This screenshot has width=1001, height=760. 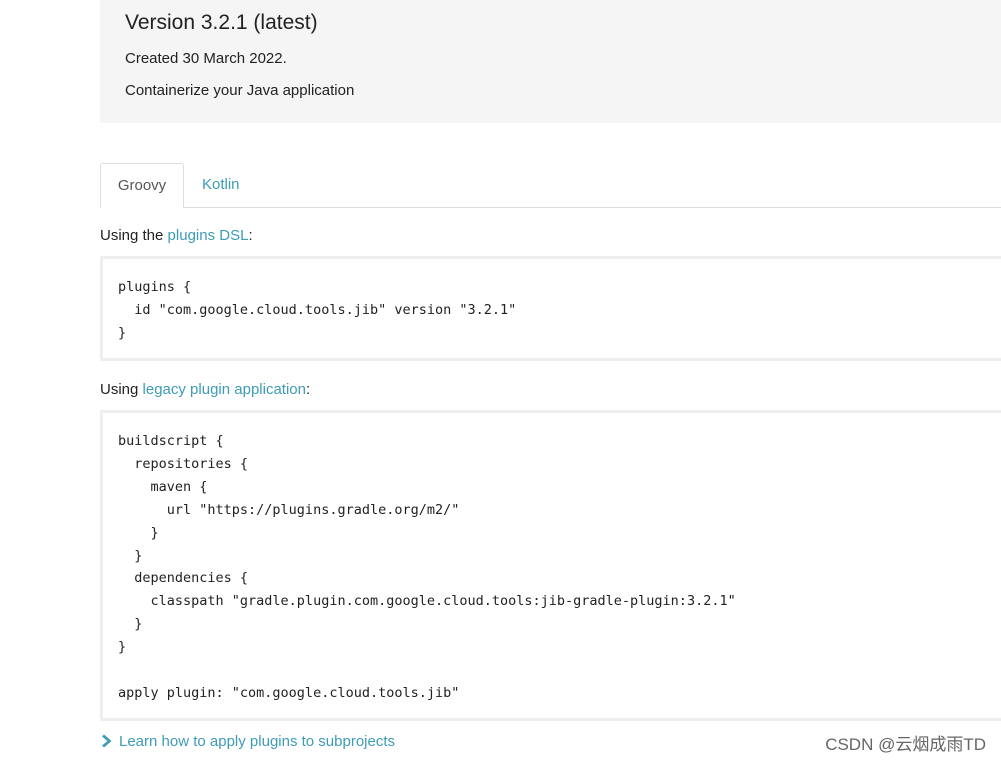 I want to click on dsl-label-prefix: Using the, so click(x=134, y=235).